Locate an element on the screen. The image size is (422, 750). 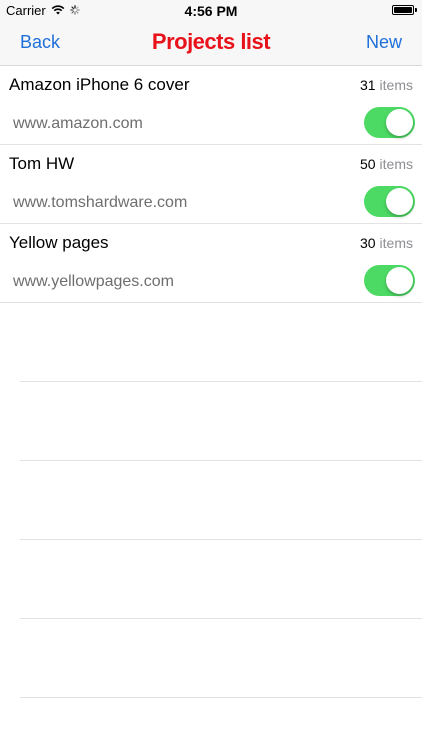
project-row: Yellow pages 30 items www.yellowpages.com is located at coordinates (211, 263).